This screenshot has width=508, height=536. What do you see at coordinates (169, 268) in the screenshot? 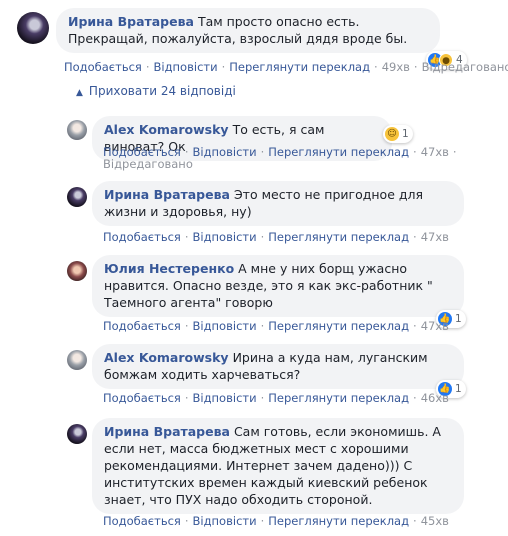
I see `comment-author: Юлия Нестеренко` at bounding box center [169, 268].